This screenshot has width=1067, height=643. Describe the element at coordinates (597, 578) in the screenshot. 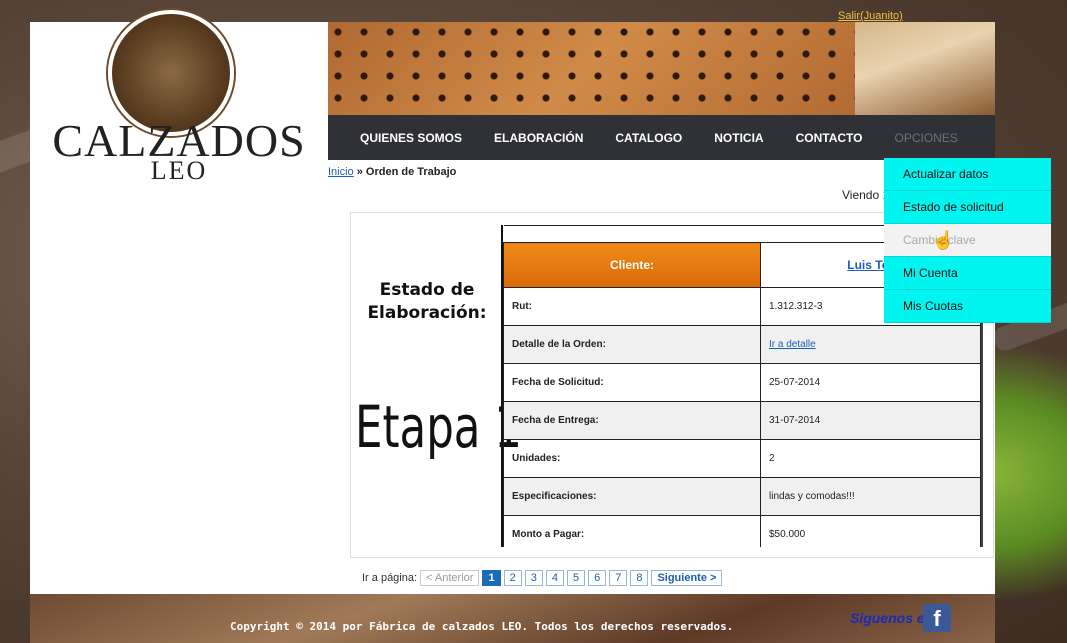

I see `pager-page-6: 6` at that location.